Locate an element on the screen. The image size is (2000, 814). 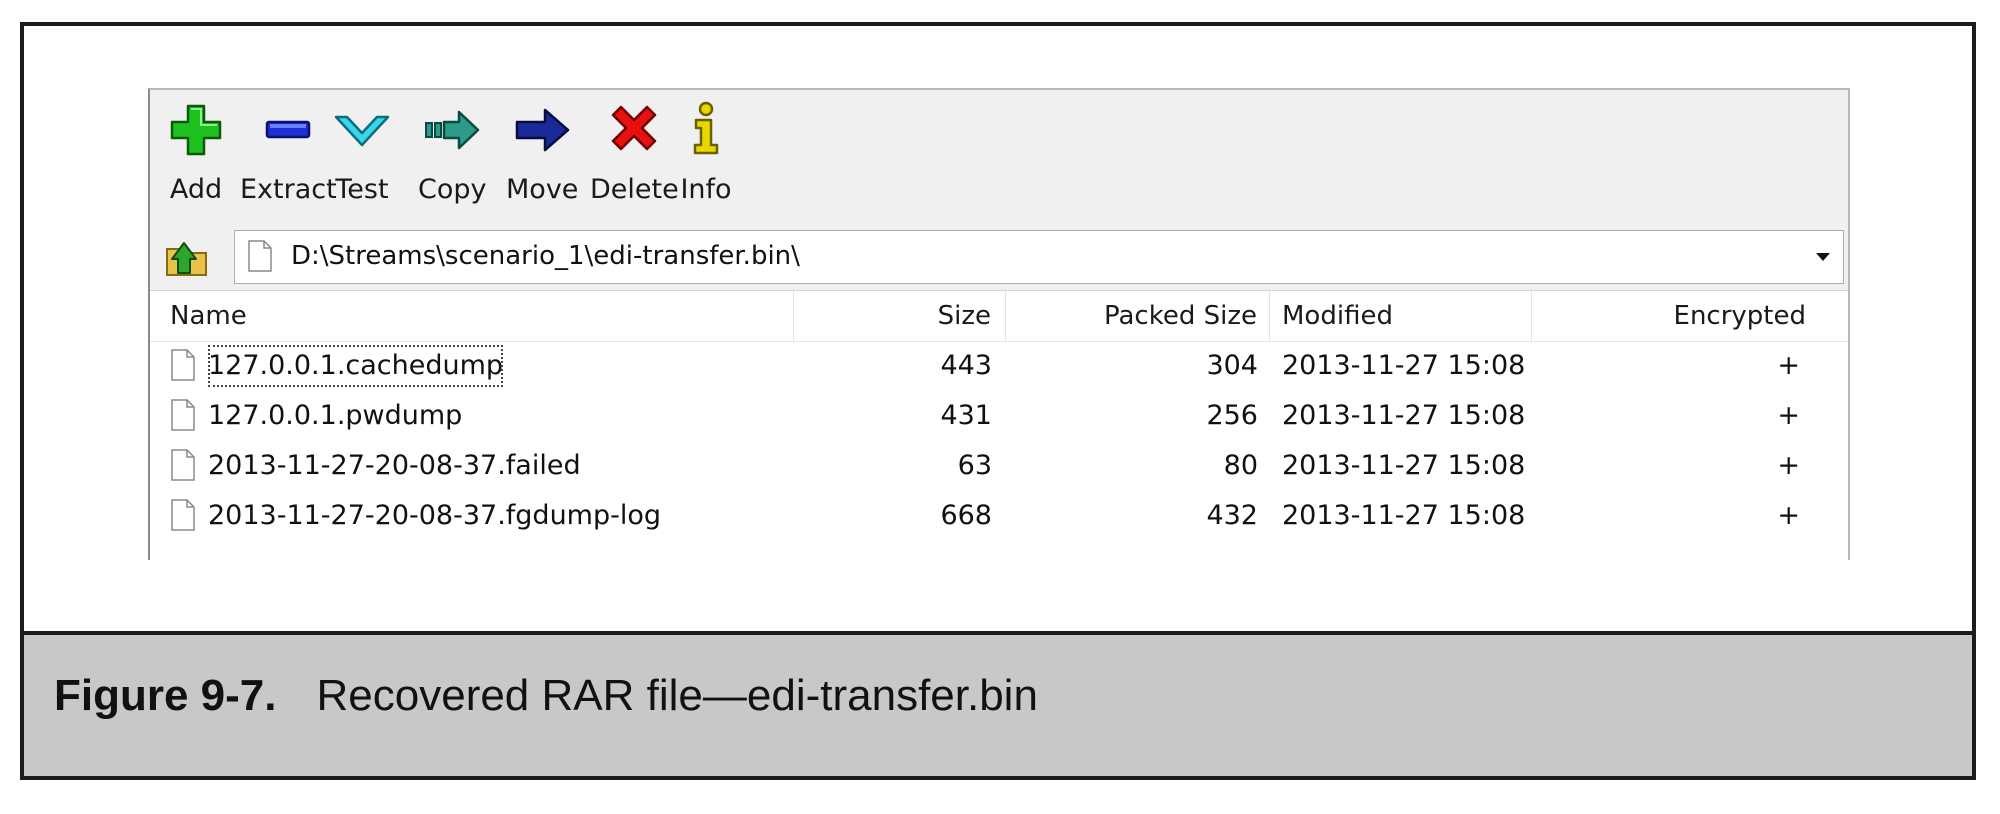
info-label: Info is located at coordinates (706, 189).